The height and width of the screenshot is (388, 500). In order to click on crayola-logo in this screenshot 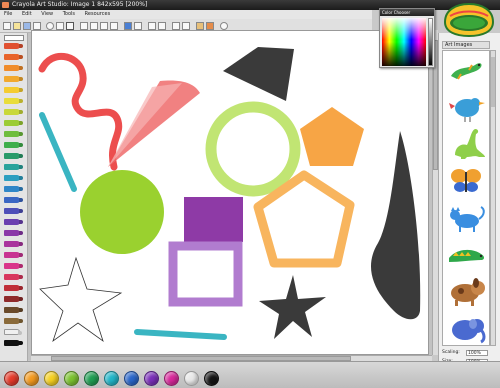, I will do `click(469, 20)`.